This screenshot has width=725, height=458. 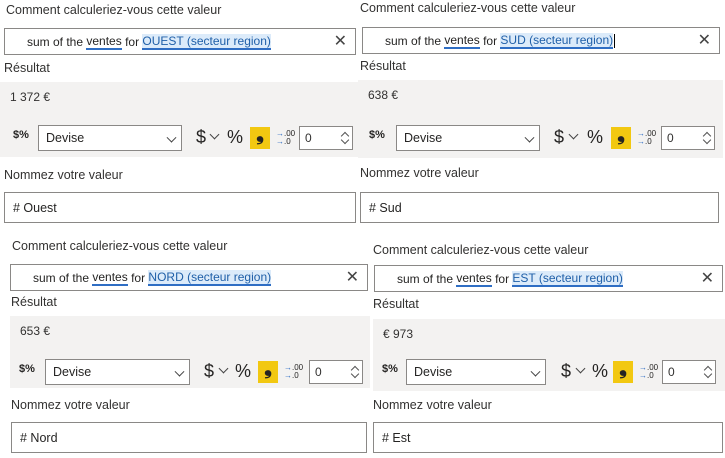 What do you see at coordinates (539, 207) in the screenshot?
I see `name-input: # Sud` at bounding box center [539, 207].